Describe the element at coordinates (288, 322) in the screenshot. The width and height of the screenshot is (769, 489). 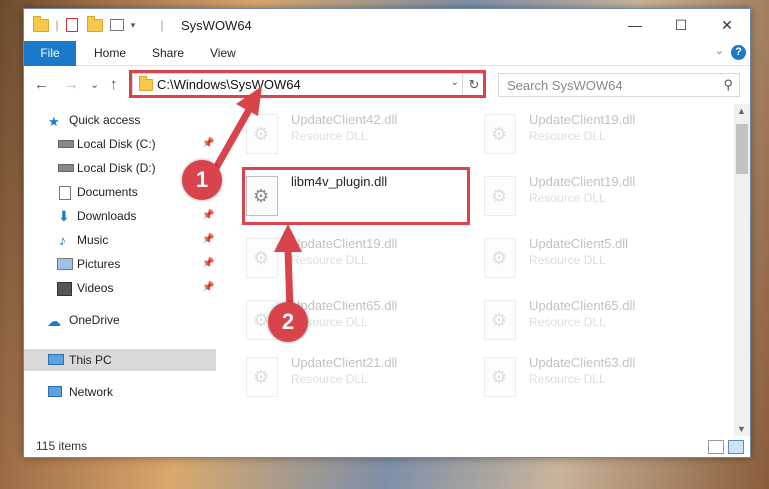
I see `step-2-badge: 2` at that location.